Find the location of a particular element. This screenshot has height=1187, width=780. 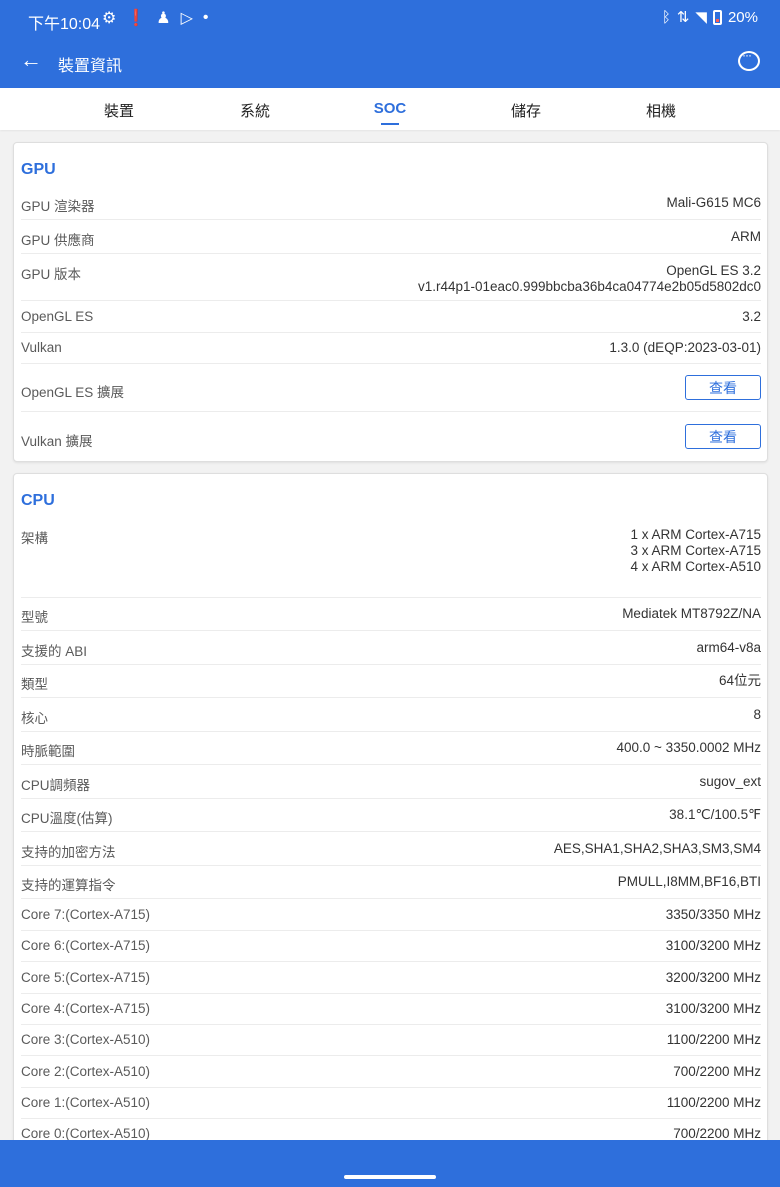

tab-device: 裝置 is located at coordinates (119, 110).